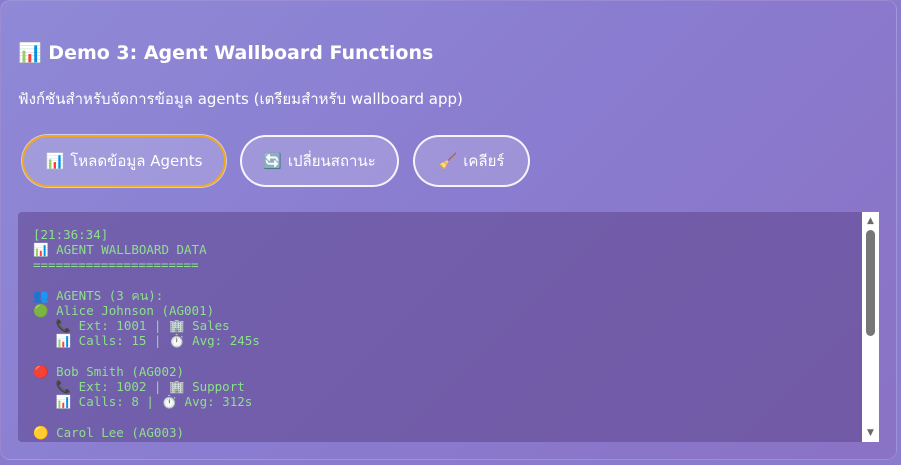  What do you see at coordinates (870, 283) in the screenshot?
I see `scrollbar-thumb` at bounding box center [870, 283].